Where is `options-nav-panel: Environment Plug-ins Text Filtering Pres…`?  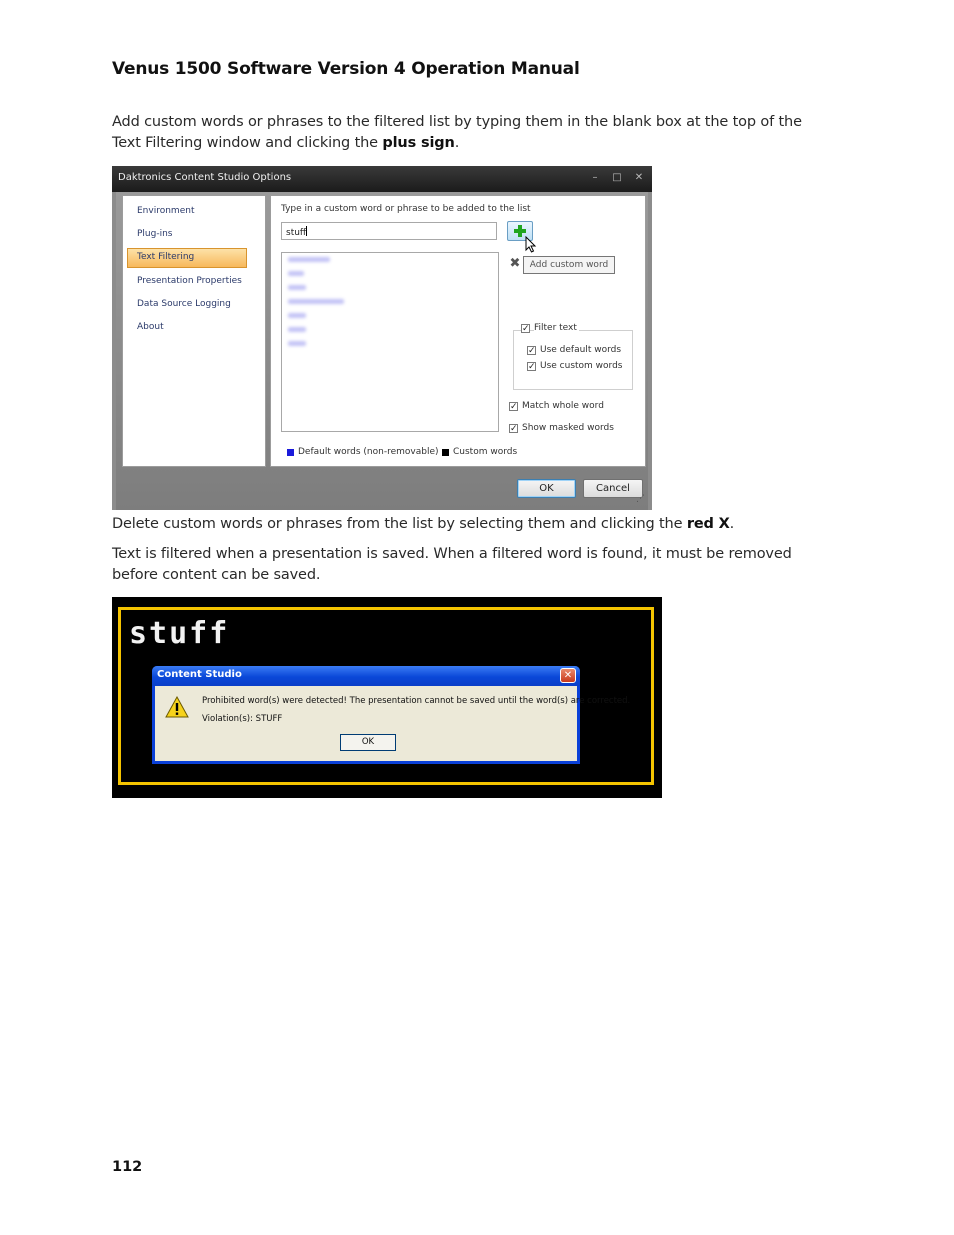
options-nav-panel: Environment Plug-ins Text Filtering Pres… is located at coordinates (194, 331).